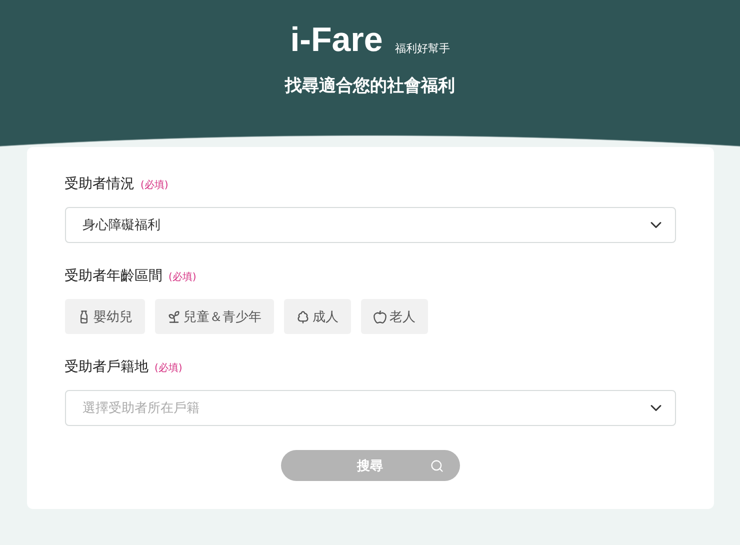 The width and height of the screenshot is (740, 545). Describe the element at coordinates (303, 317) in the screenshot. I see `tree-icon` at that location.